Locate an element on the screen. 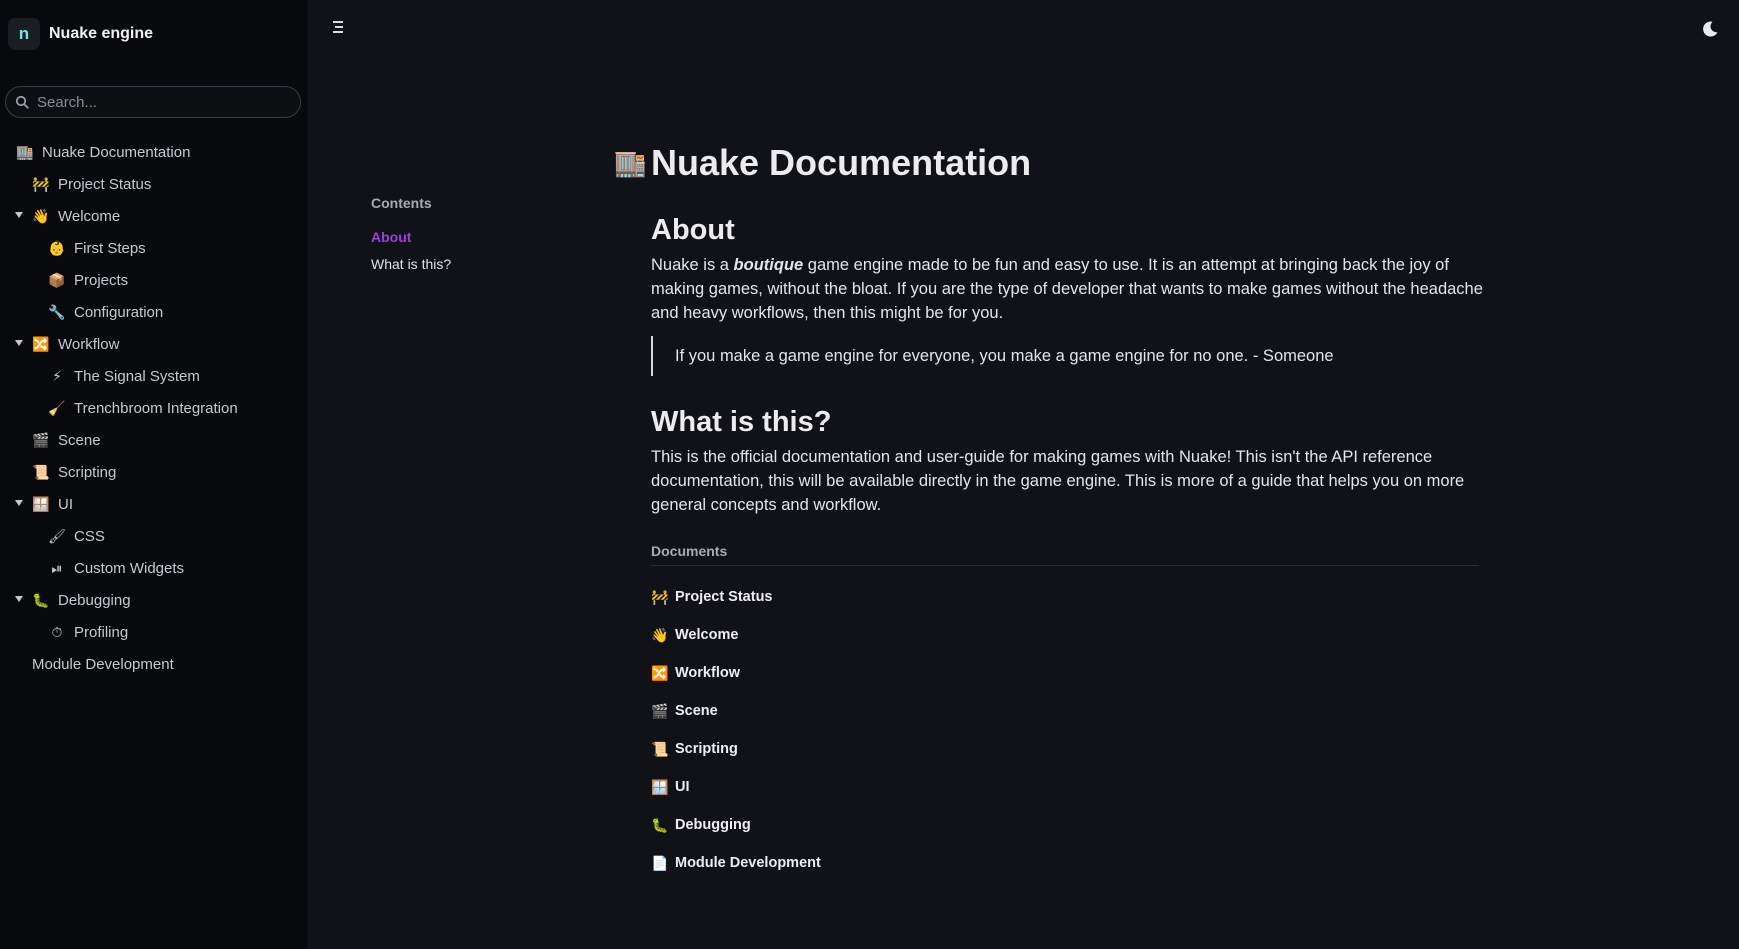 Image resolution: width=1739 pixels, height=949 pixels. moon-icon is located at coordinates (1710, 29).